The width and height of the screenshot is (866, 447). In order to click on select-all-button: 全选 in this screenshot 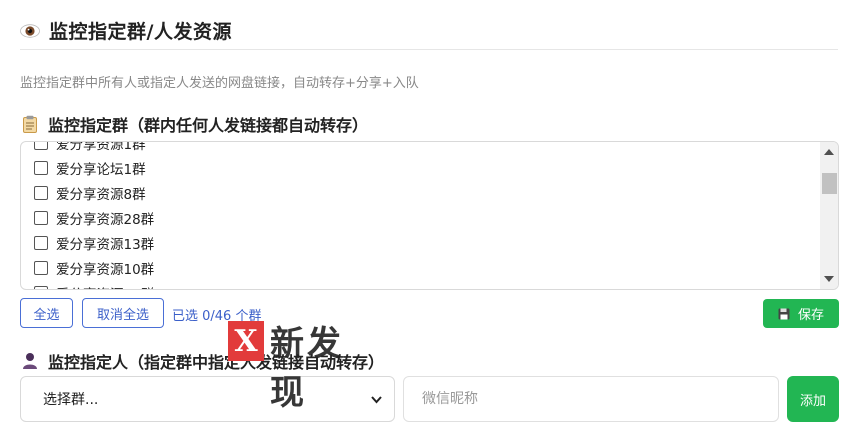, I will do `click(46, 313)`.